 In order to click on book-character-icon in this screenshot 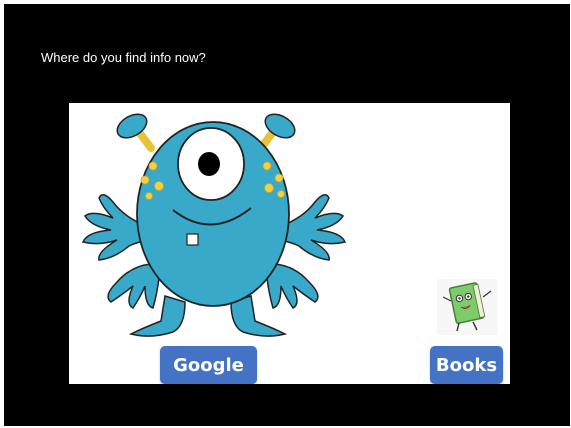, I will do `click(467, 307)`.